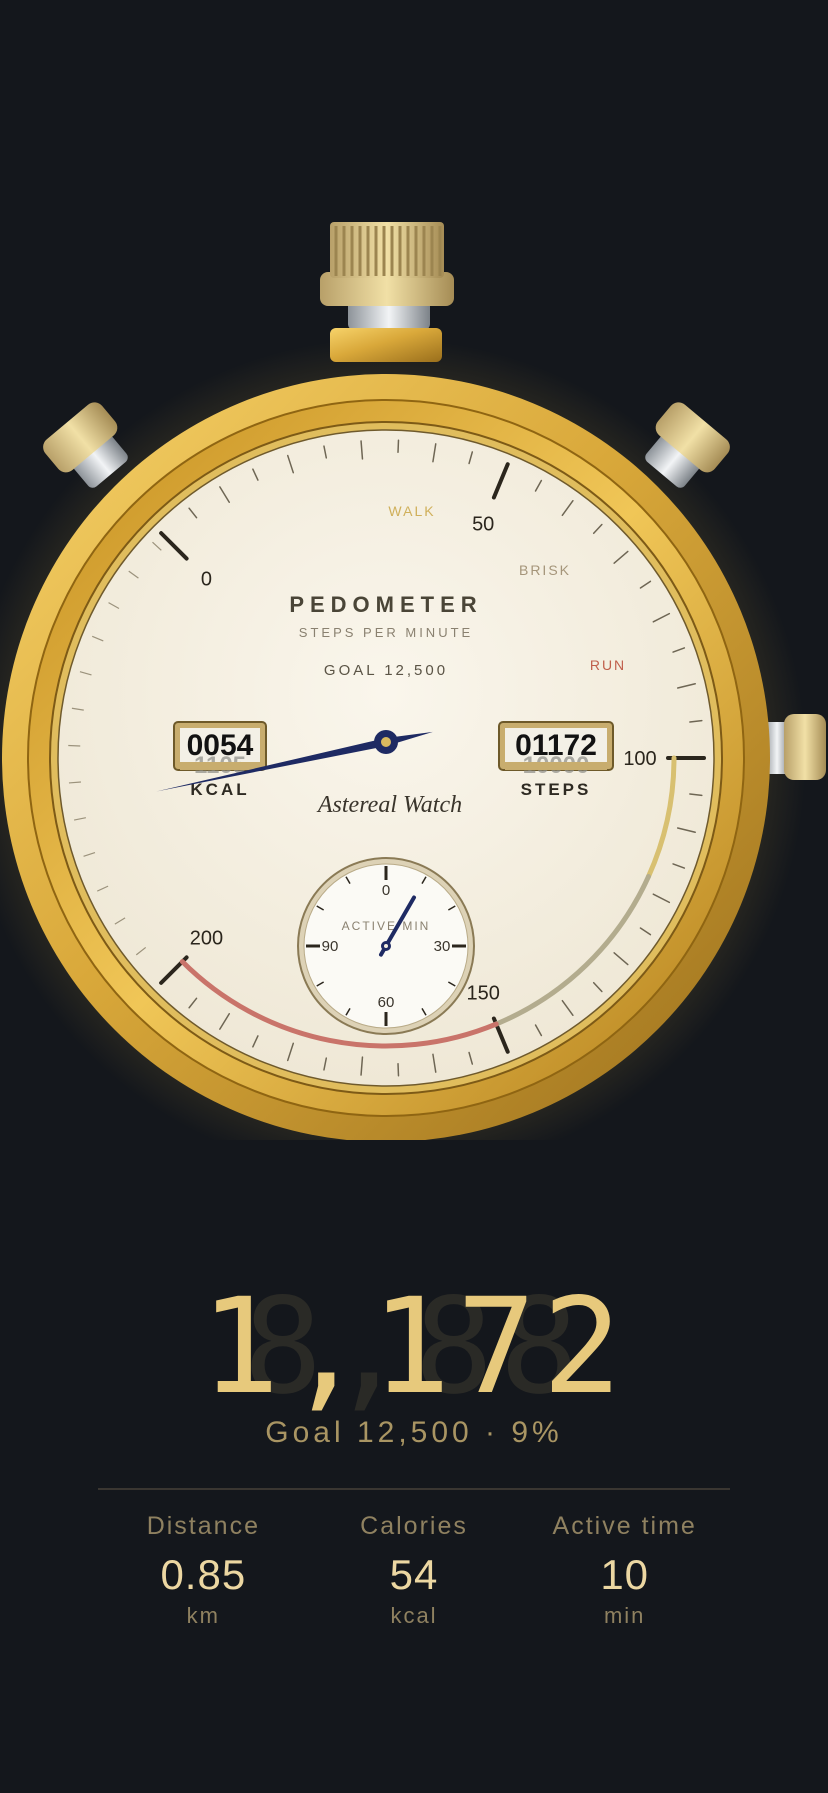 The width and height of the screenshot is (828, 1793). I want to click on goal-progress-text: Goal 12,500 · 9%, so click(414, 1432).